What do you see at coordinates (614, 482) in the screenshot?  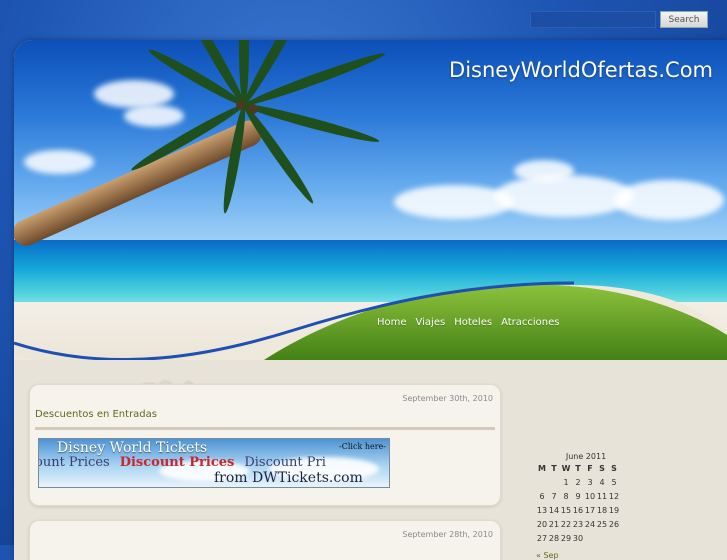 I see `calendar-day: 5` at bounding box center [614, 482].